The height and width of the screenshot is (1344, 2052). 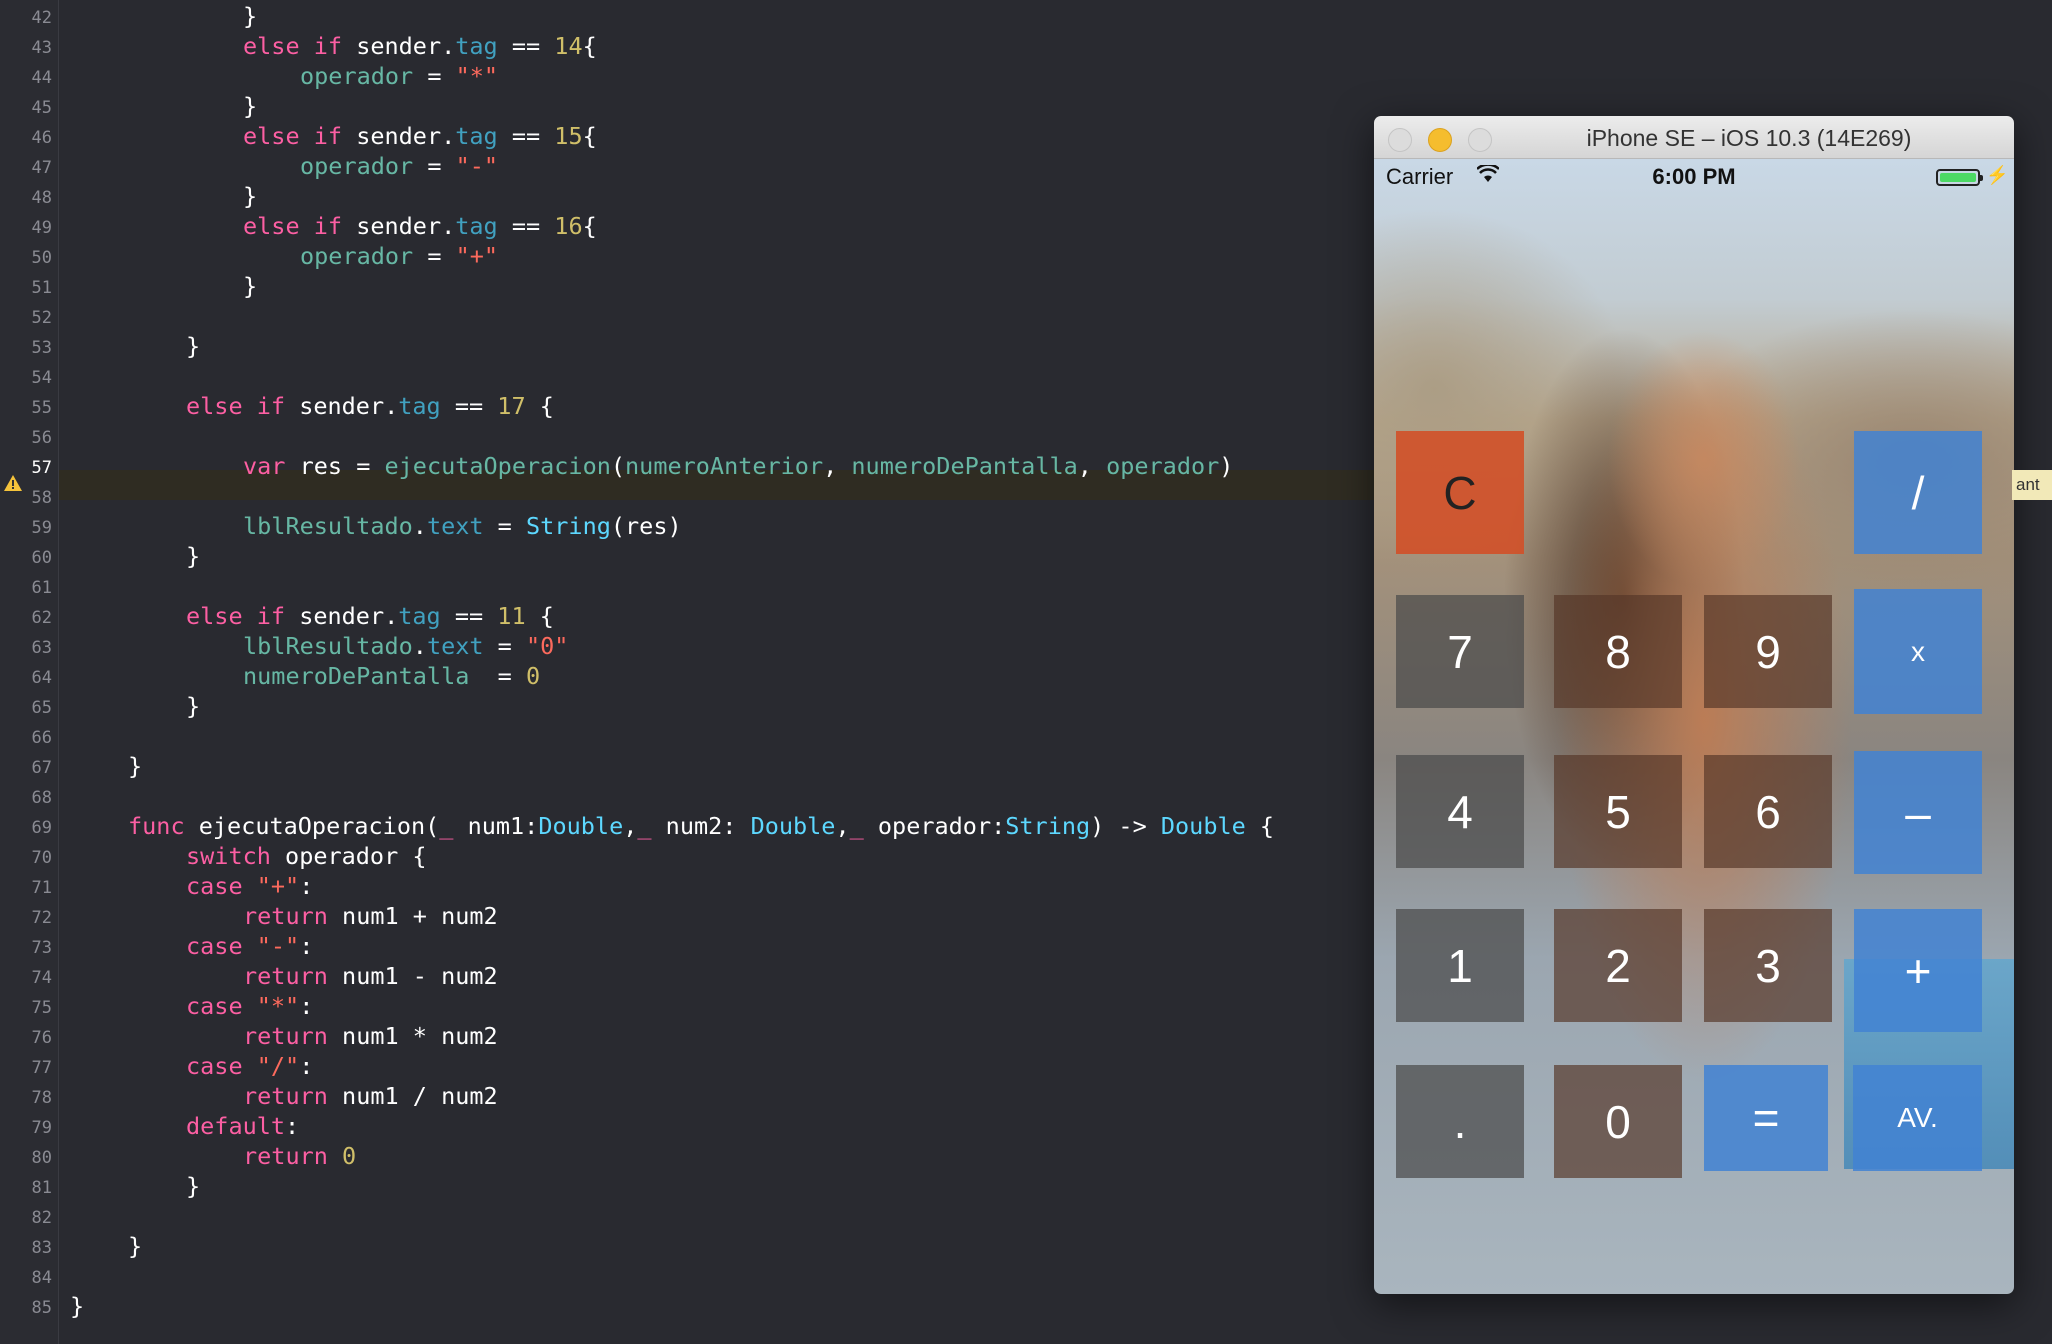 I want to click on line-number: 60, so click(x=41, y=558).